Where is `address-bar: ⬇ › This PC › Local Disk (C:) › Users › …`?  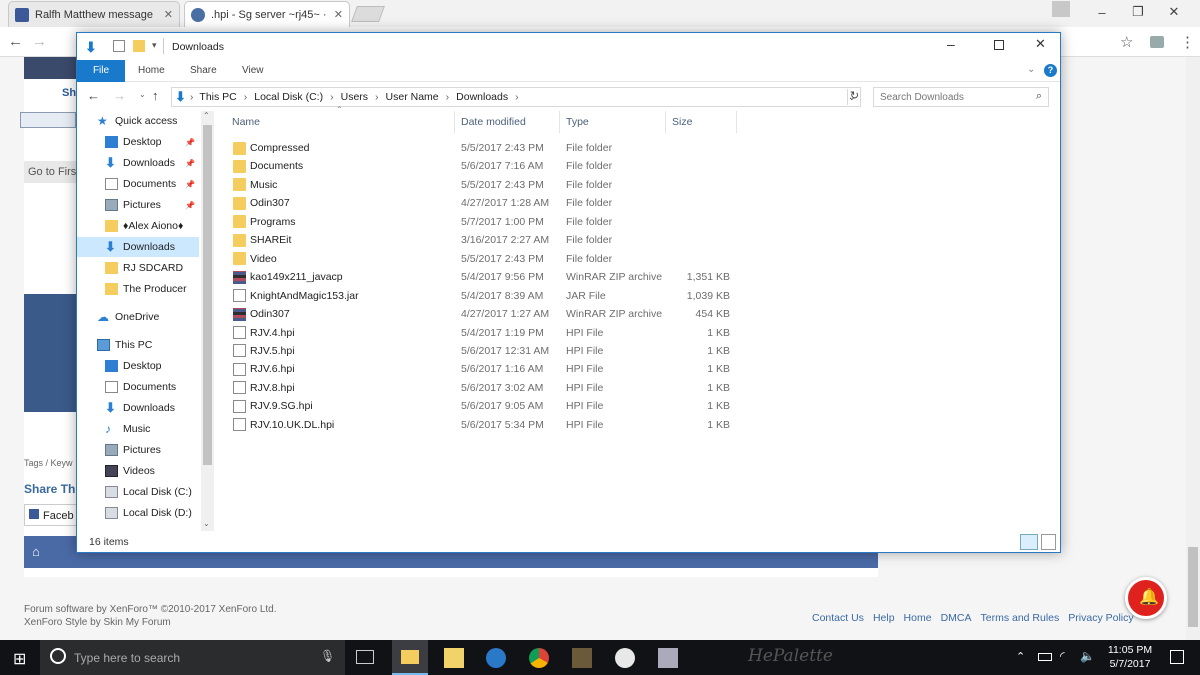 address-bar: ⬇ › This PC › Local Disk (C:) › Users › … is located at coordinates (516, 97).